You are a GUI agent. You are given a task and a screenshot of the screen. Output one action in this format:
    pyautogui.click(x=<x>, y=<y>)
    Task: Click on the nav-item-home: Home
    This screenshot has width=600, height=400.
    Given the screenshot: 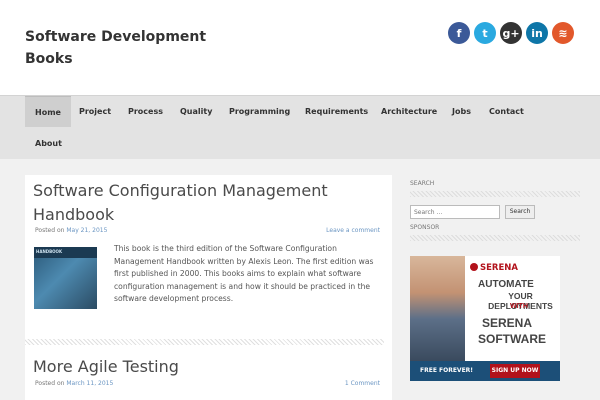 What is the action you would take?
    pyautogui.click(x=48, y=111)
    